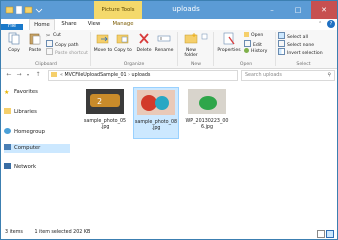 The width and height of the screenshot is (338, 240). I want to click on properties-icon, so click(229, 38).